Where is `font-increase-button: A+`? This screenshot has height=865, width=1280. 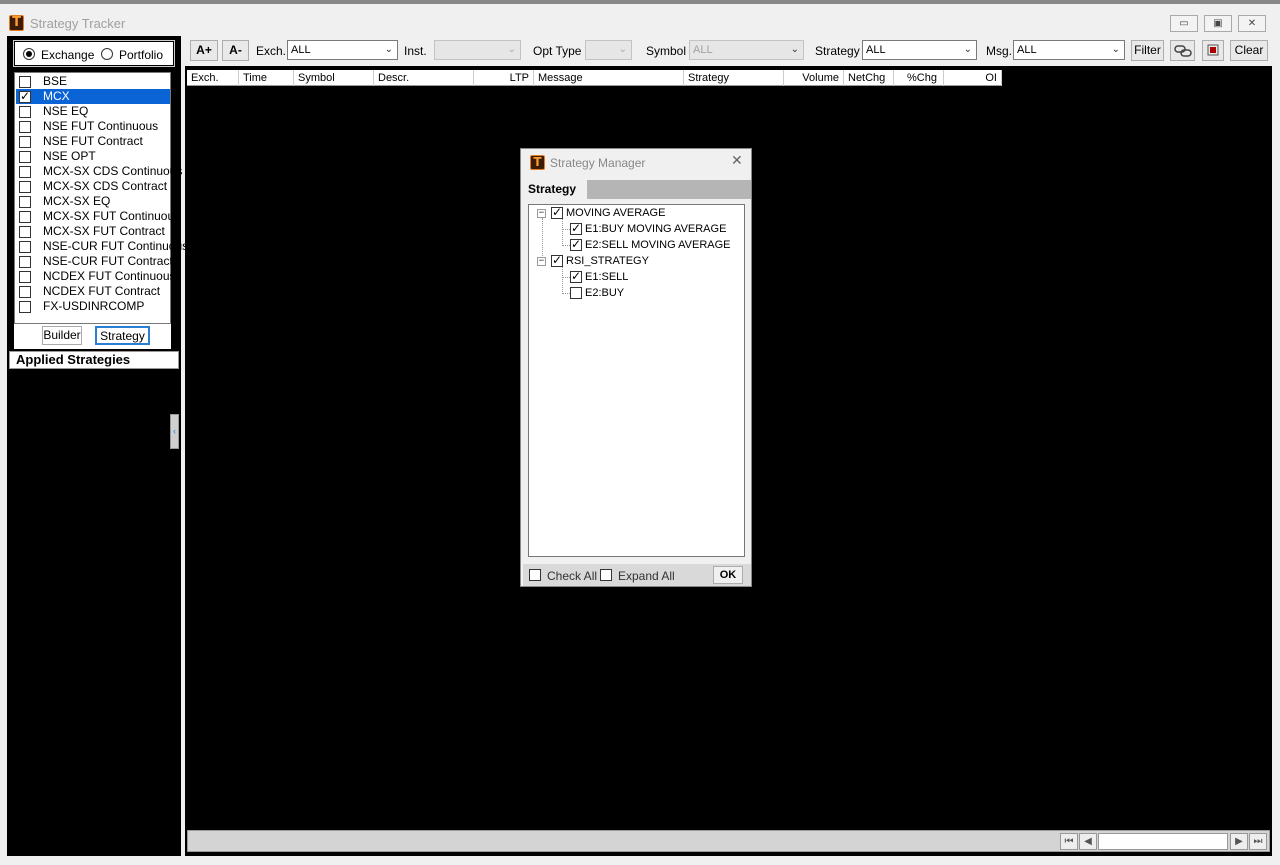 font-increase-button: A+ is located at coordinates (204, 50).